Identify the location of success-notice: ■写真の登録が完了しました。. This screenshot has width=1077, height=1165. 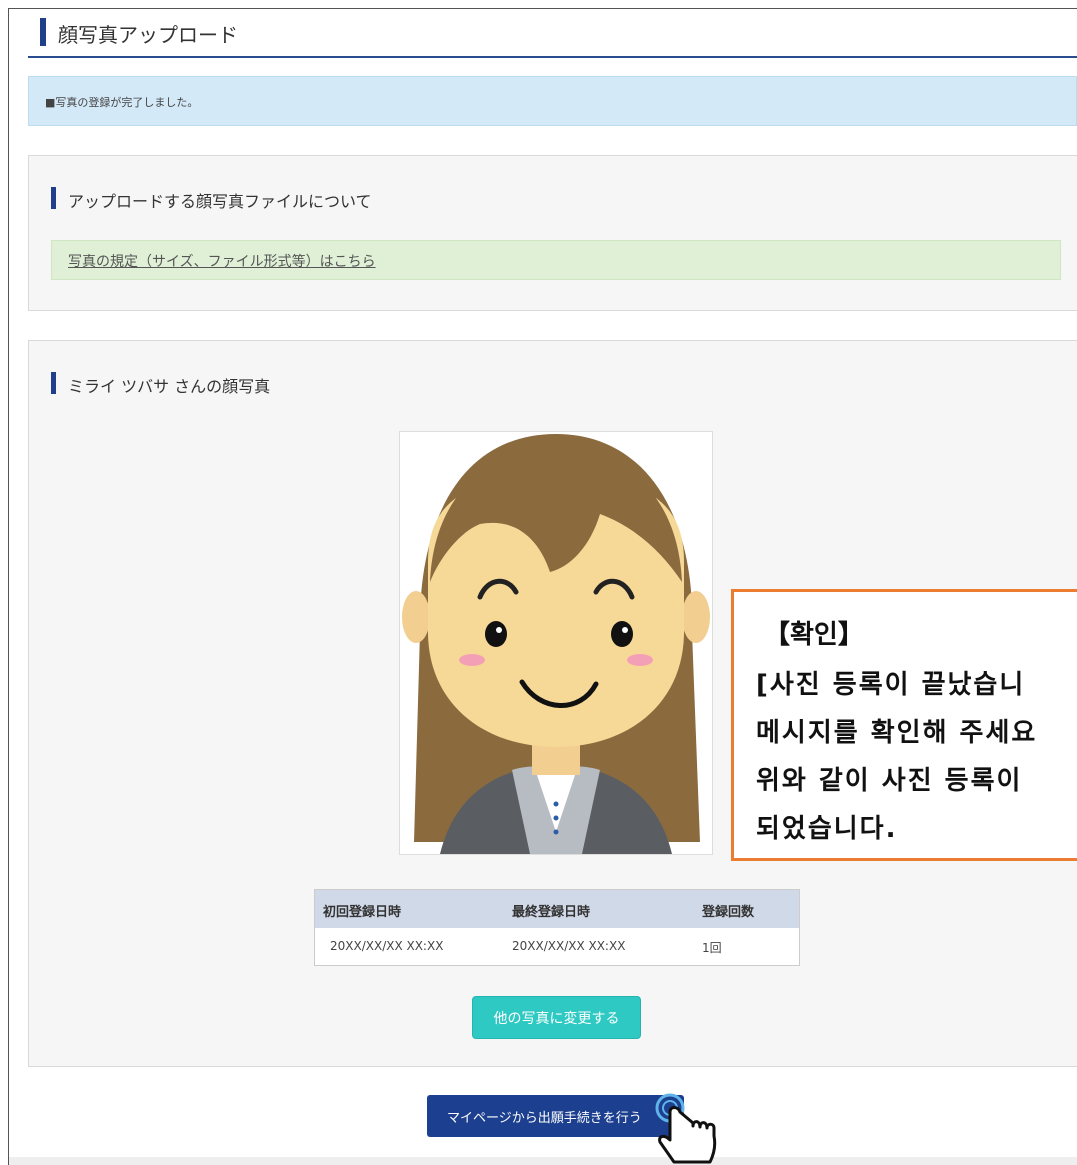
(552, 101).